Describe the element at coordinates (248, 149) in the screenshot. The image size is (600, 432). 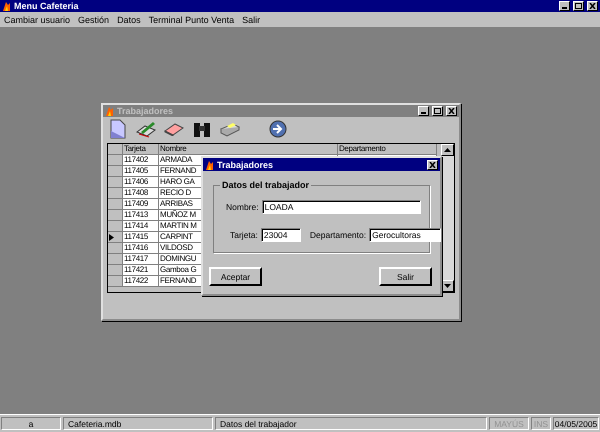
I see `column-header: Nombre` at that location.